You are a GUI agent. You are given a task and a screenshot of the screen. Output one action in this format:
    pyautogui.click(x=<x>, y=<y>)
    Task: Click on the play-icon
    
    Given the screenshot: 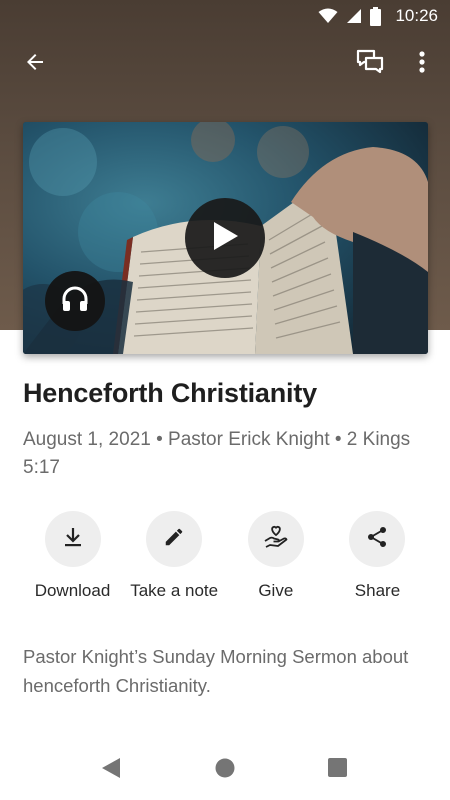 What is the action you would take?
    pyautogui.click(x=225, y=238)
    